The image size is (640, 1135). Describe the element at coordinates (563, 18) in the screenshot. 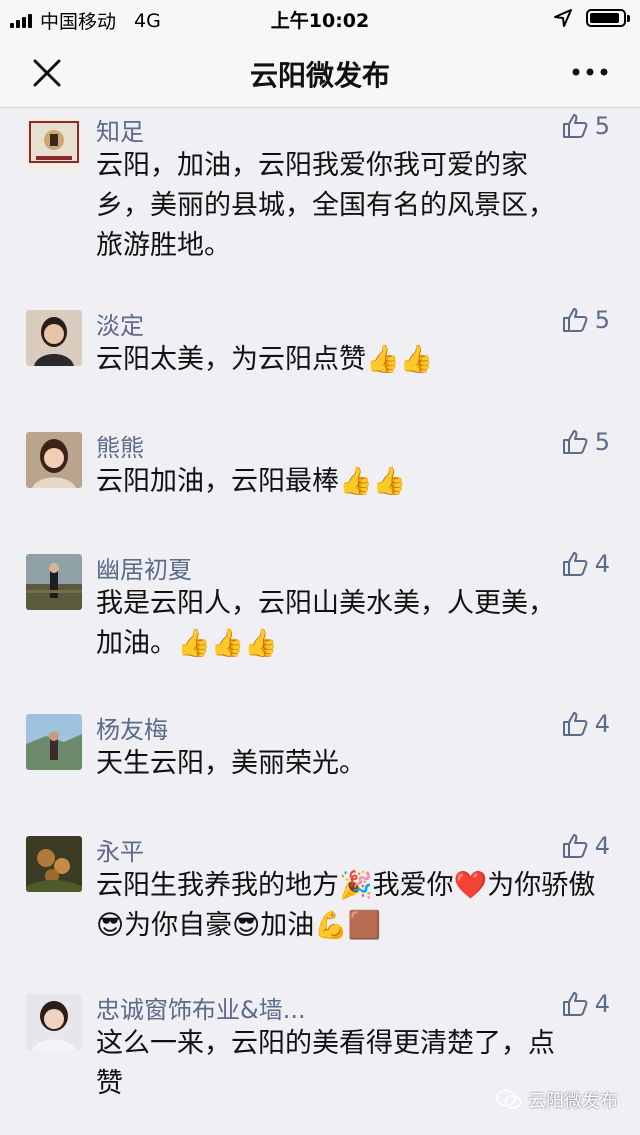

I see `location-icon` at that location.